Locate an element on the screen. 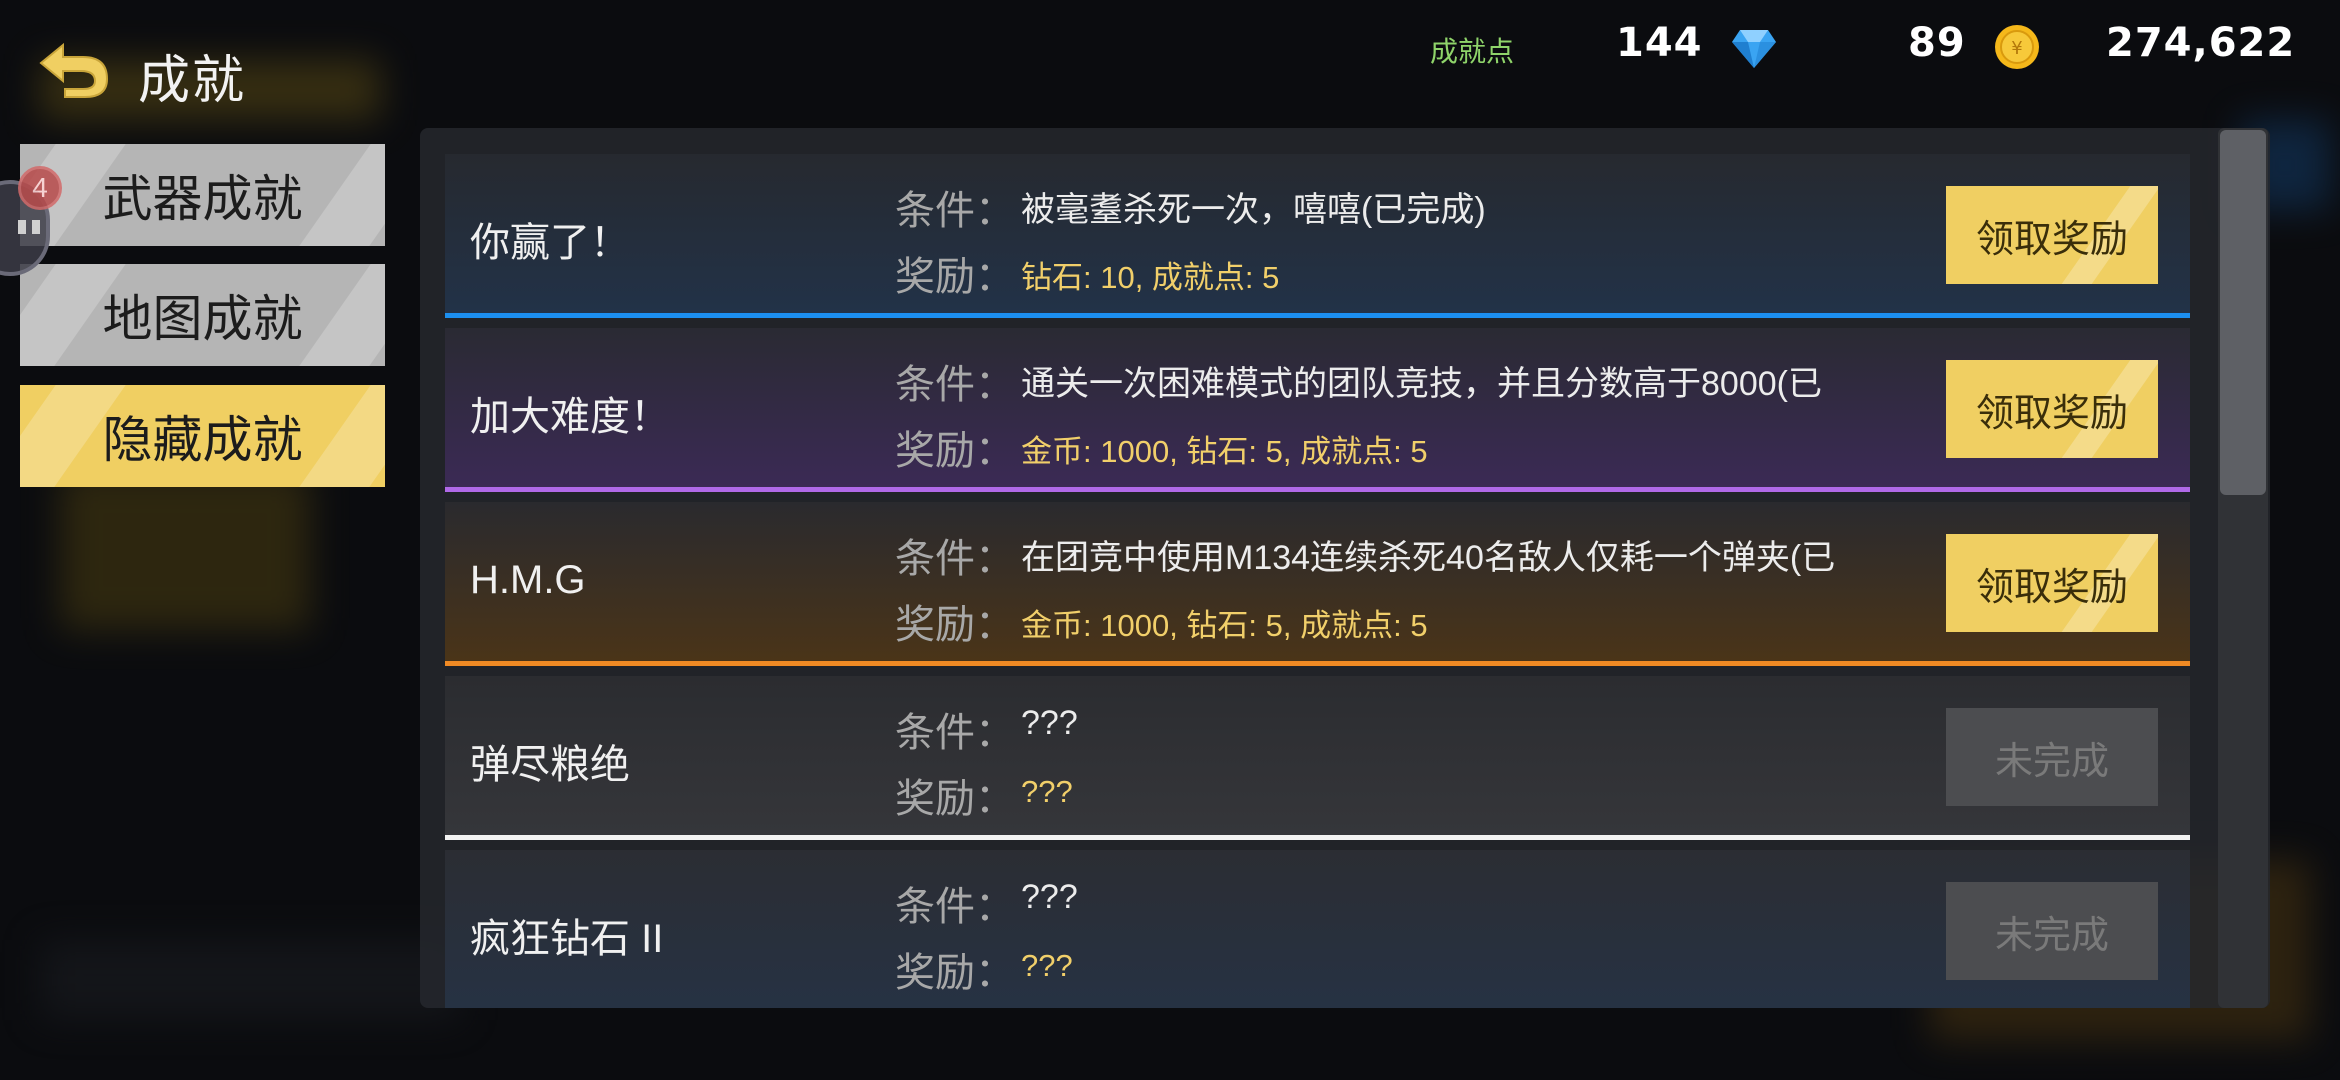 The image size is (2340, 1080). diamond-icon is located at coordinates (1754, 49).